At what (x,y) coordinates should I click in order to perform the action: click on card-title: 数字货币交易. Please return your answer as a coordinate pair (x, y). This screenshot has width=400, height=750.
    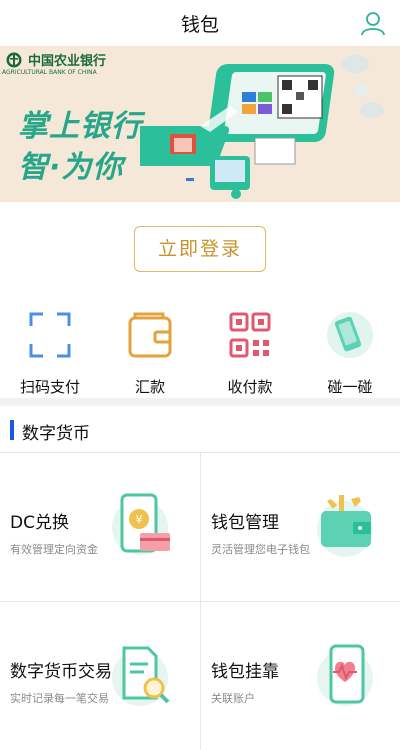
    Looking at the image, I should click on (61, 672).